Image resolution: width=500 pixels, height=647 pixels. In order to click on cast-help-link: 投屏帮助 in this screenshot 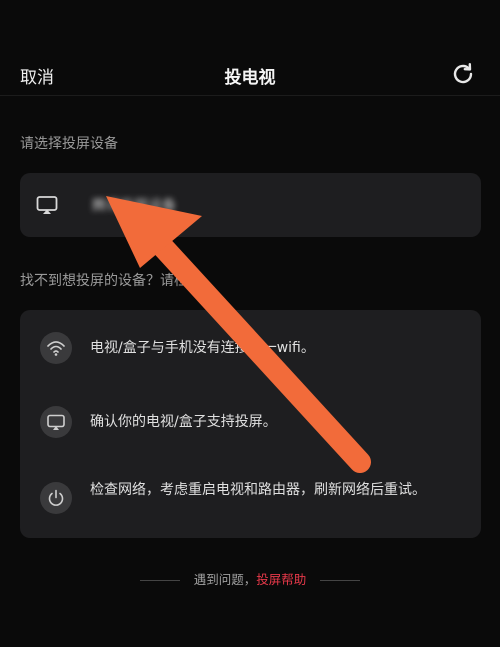, I will do `click(281, 579)`.